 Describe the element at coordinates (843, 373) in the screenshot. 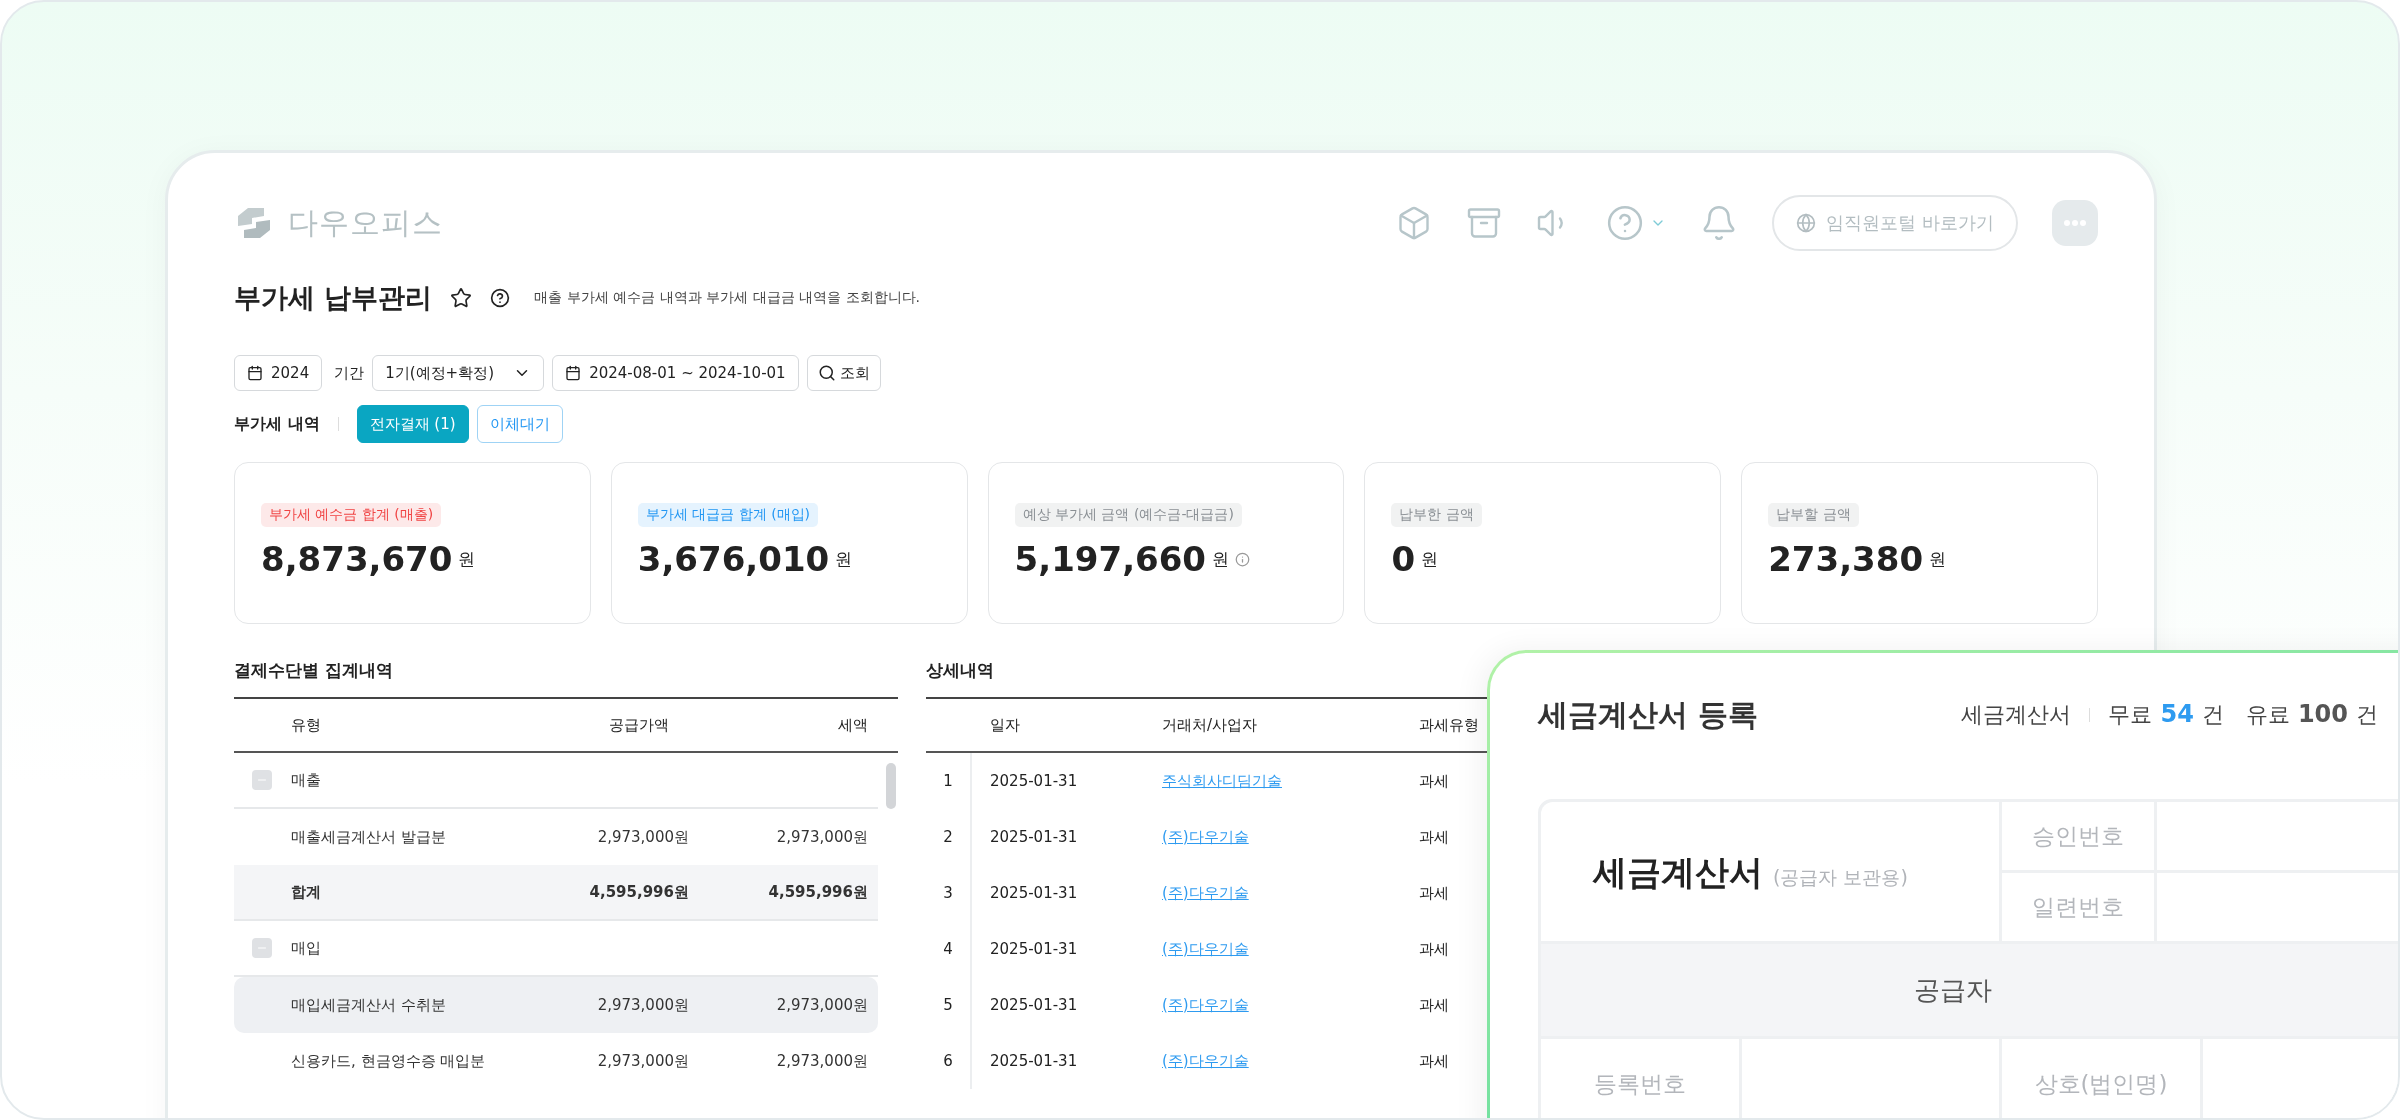

I see `search-button: 조회` at that location.